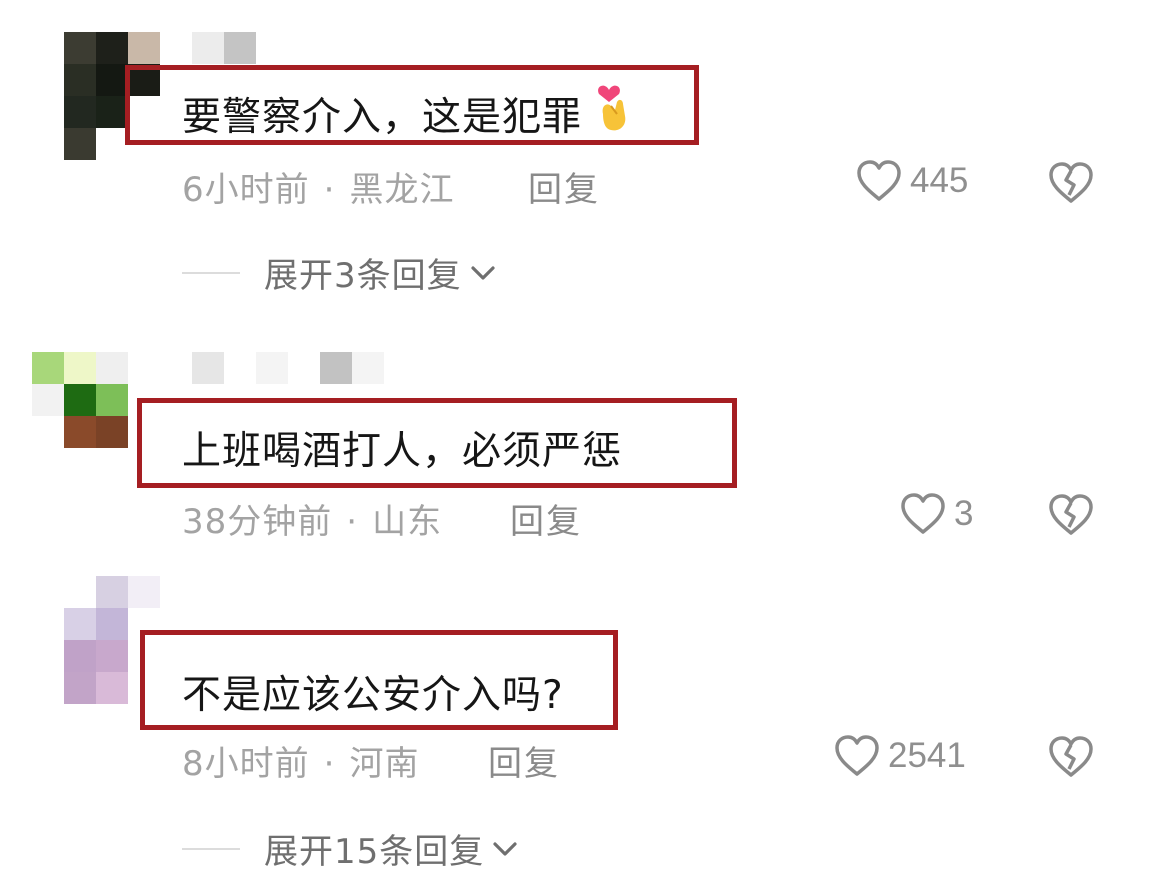  I want to click on finger-heart-icon, so click(614, 114).